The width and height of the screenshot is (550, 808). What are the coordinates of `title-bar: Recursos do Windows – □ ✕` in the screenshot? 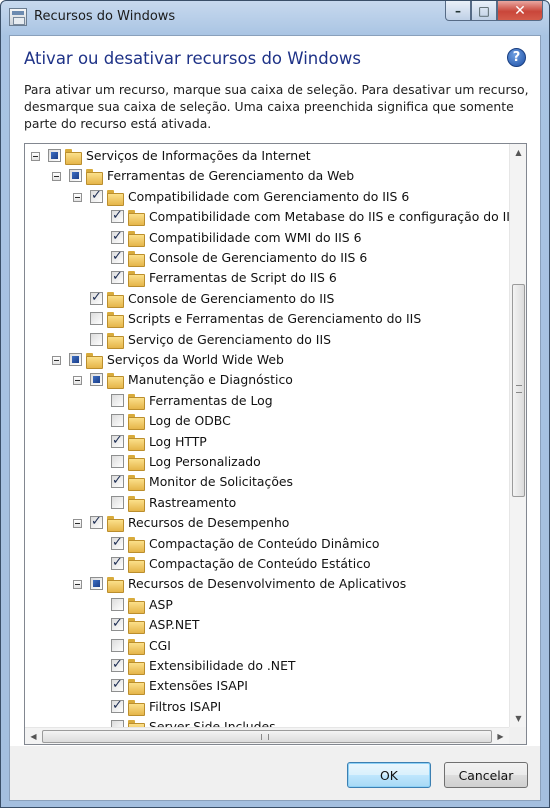 It's located at (275, 18).